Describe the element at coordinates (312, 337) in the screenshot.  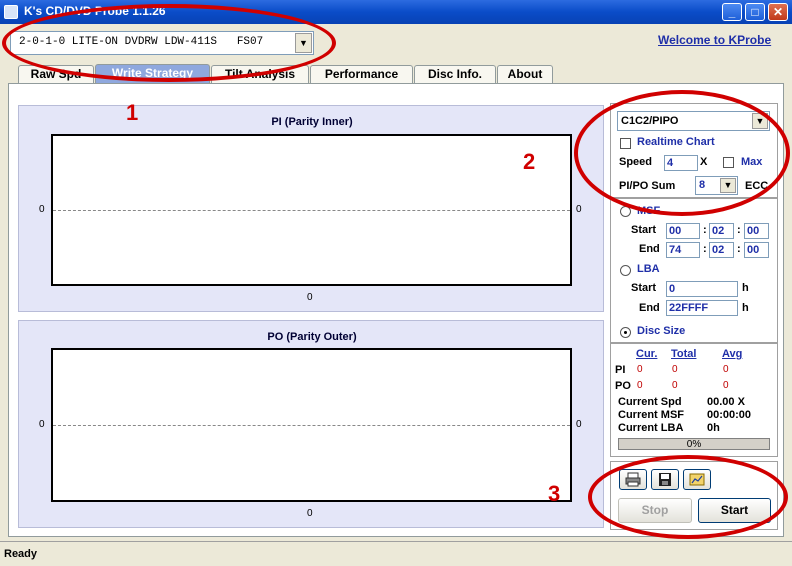
I see `po-chart-title: PO (Parity Outer)` at that location.